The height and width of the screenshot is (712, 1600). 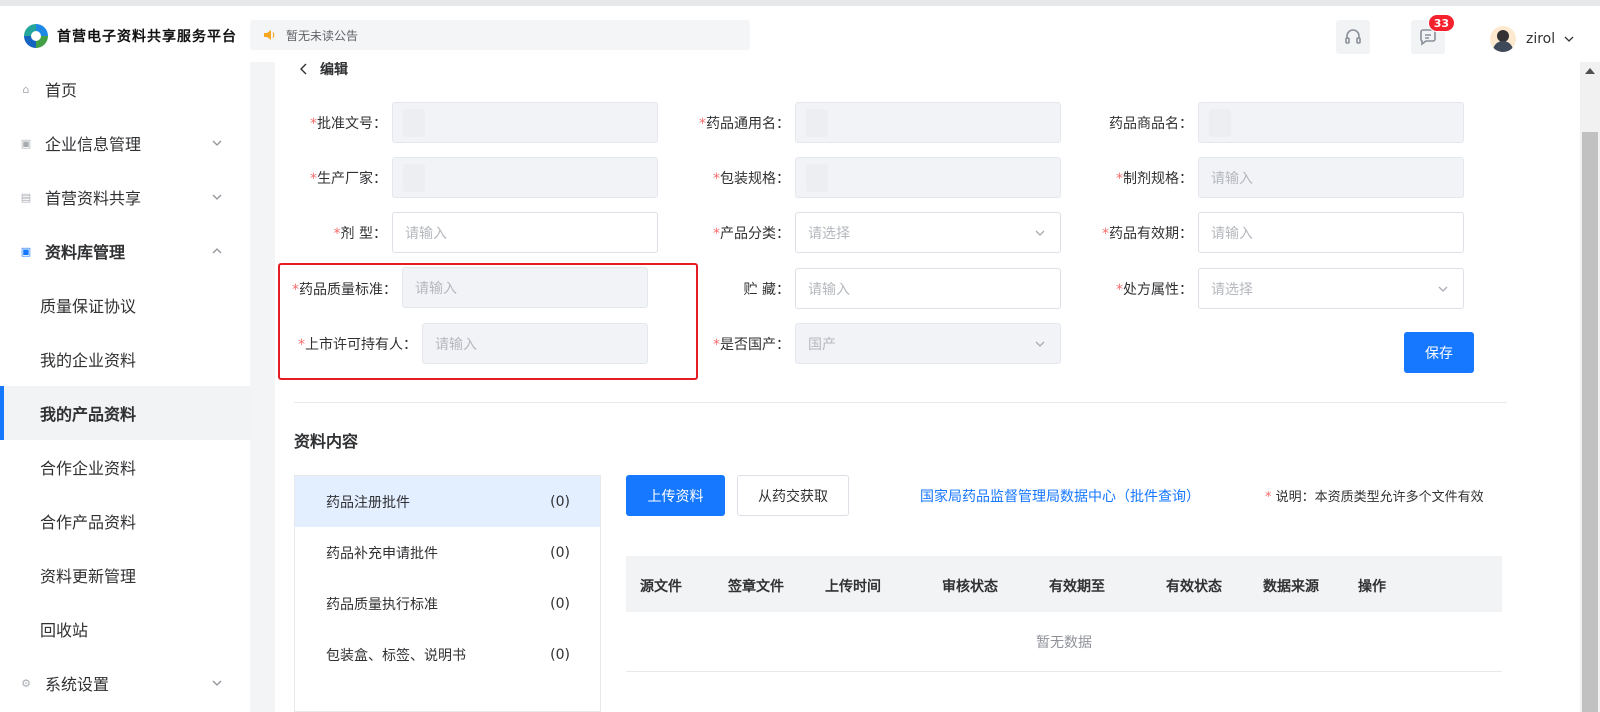 I want to click on list-item: 包装盒、标签、说明书 (0), so click(x=447, y=654).